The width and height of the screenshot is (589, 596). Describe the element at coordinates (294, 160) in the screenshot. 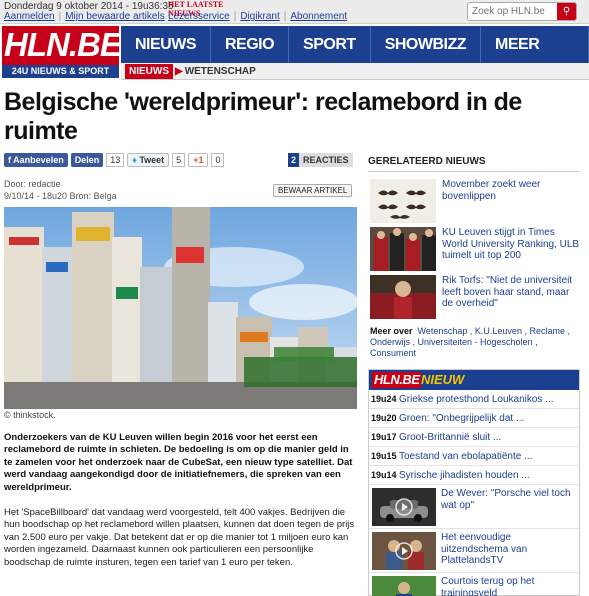

I see `reactions-count: 2` at that location.